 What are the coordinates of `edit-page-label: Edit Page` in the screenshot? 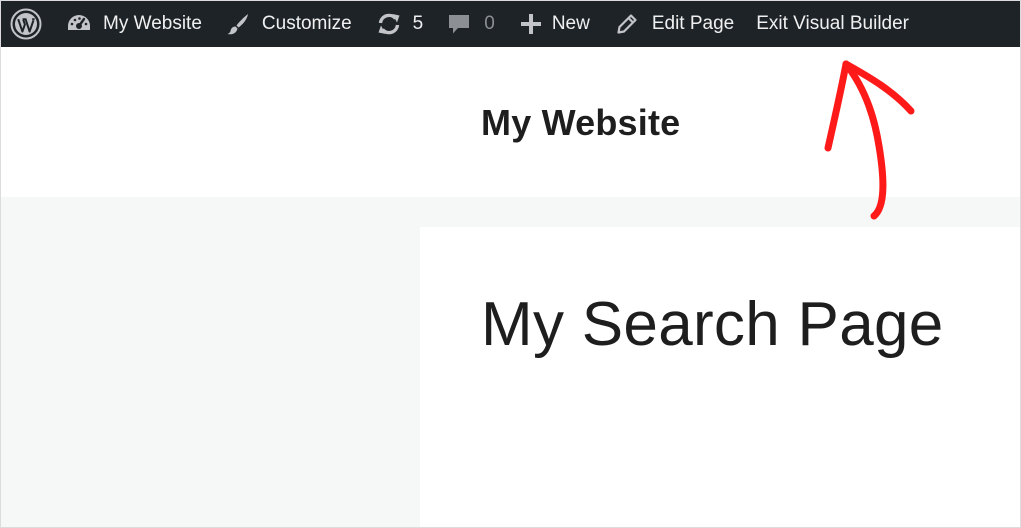 It's located at (693, 23).